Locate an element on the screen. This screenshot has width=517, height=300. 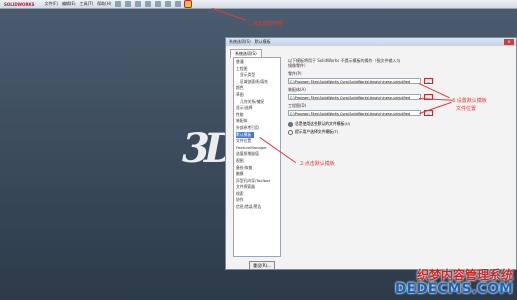
watermark-en: DEDECMS.COM is located at coordinates (453, 289).